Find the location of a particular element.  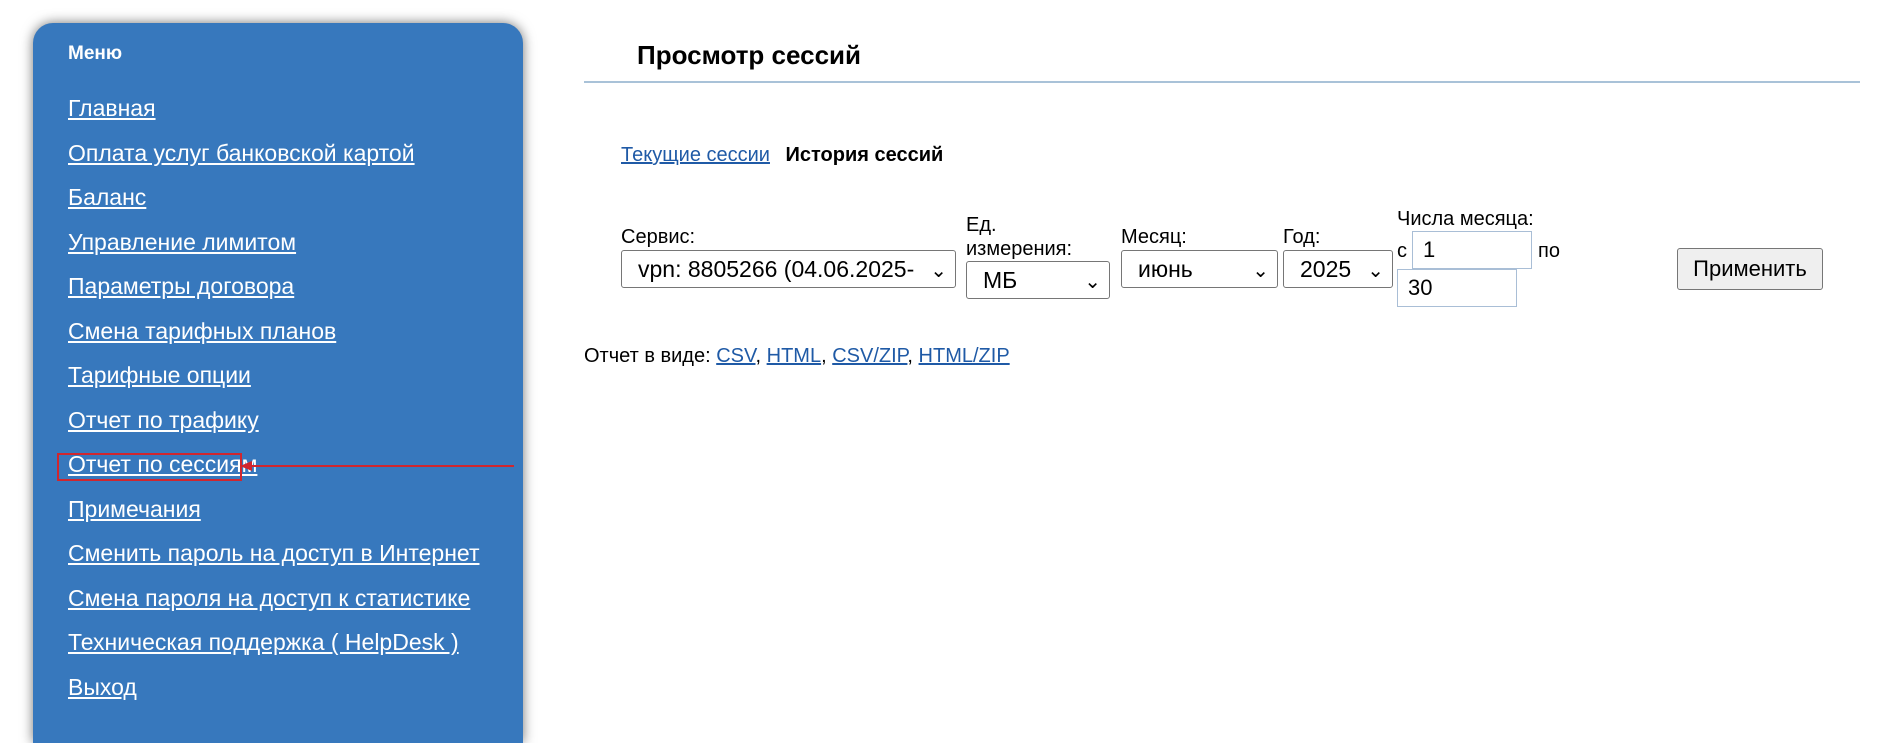

arrow-left-icon is located at coordinates (377, 466).